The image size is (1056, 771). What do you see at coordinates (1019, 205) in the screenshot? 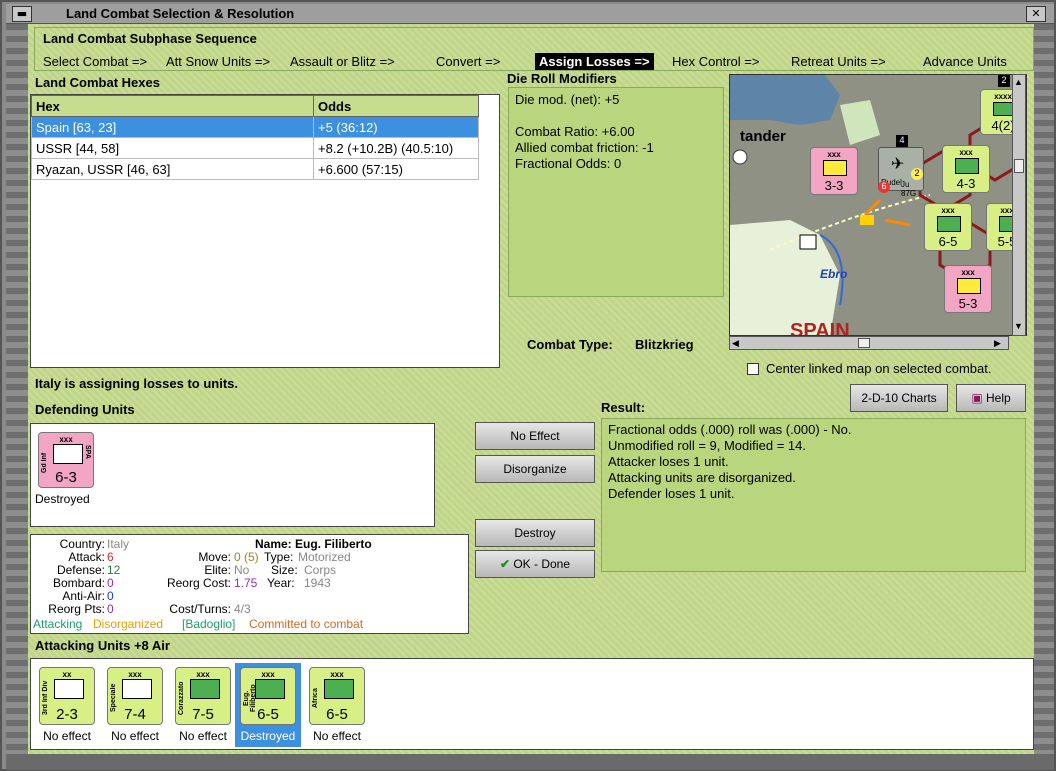
I see `map-vscrollbar: ▲ ▼` at bounding box center [1019, 205].